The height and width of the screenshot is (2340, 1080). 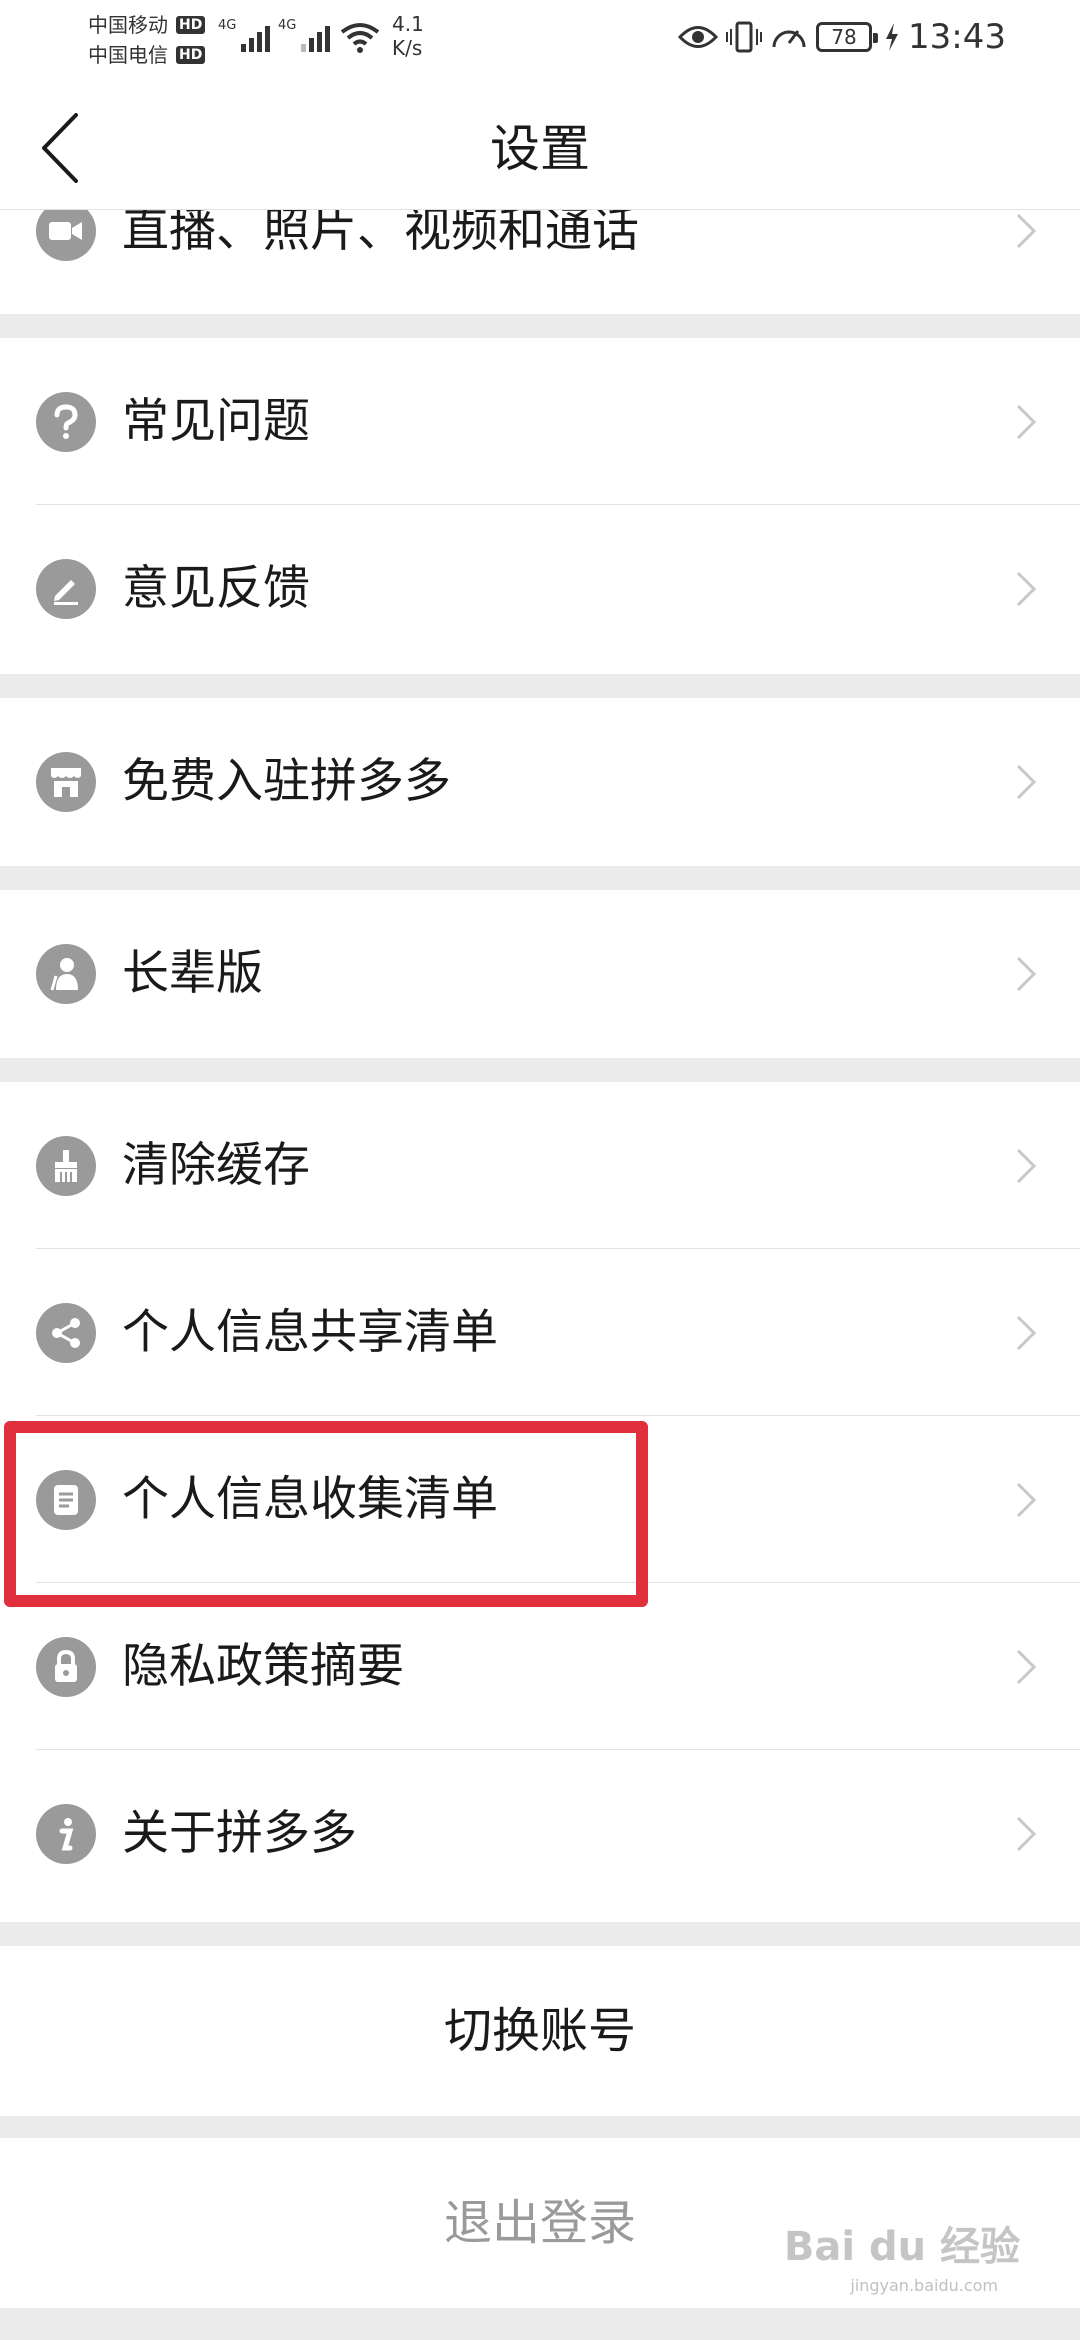 I want to click on info-icon, so click(x=66, y=1833).